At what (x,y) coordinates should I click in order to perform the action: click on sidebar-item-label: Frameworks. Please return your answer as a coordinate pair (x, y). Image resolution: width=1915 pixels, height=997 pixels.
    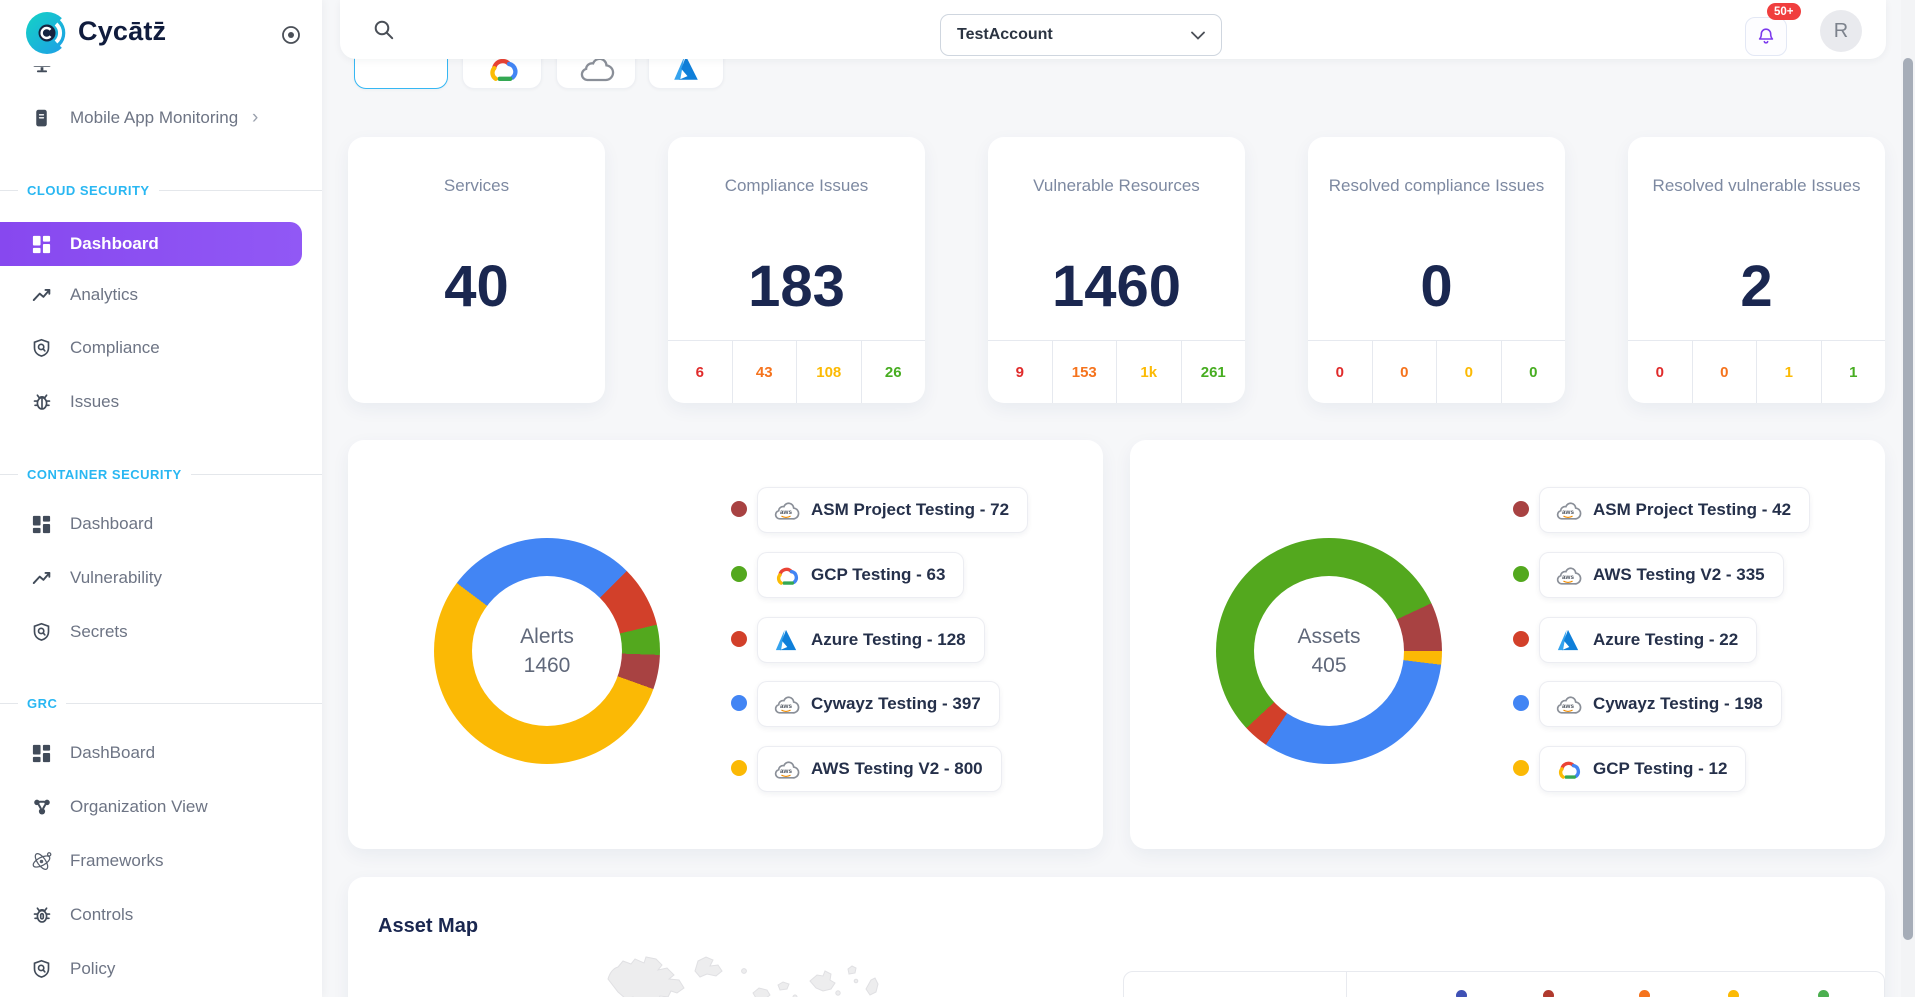
    Looking at the image, I should click on (117, 860).